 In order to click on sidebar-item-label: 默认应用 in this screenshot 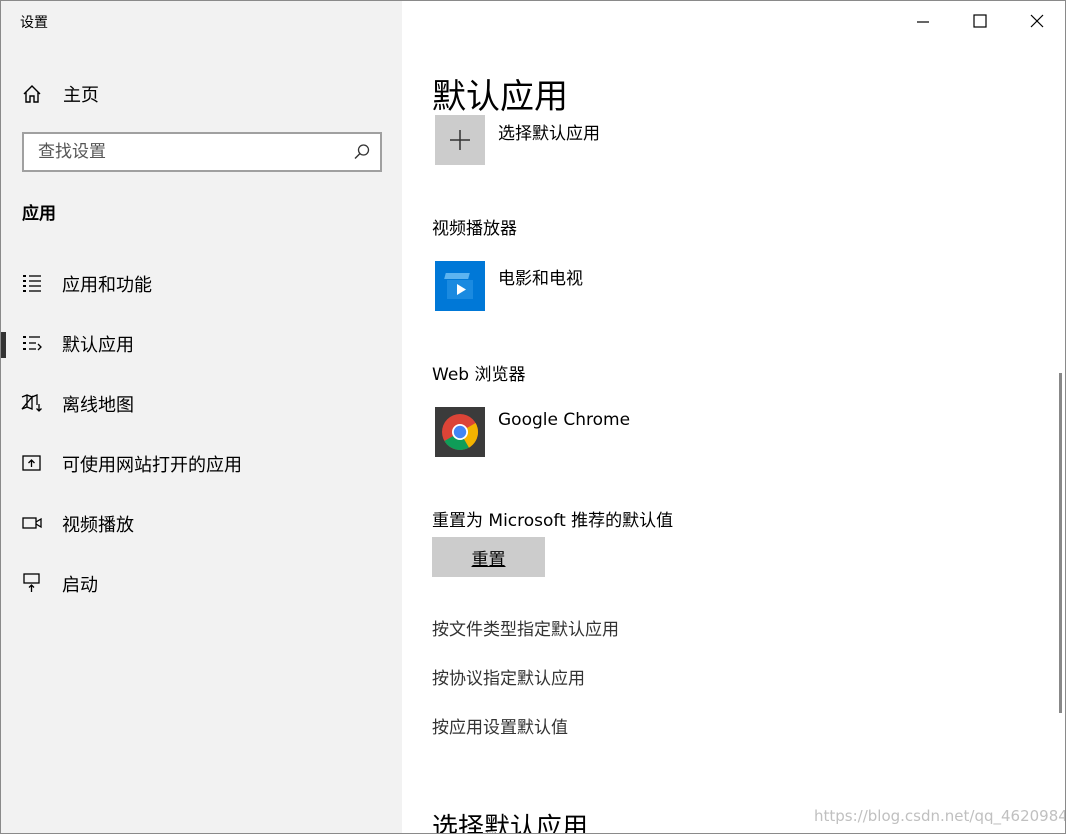, I will do `click(98, 345)`.